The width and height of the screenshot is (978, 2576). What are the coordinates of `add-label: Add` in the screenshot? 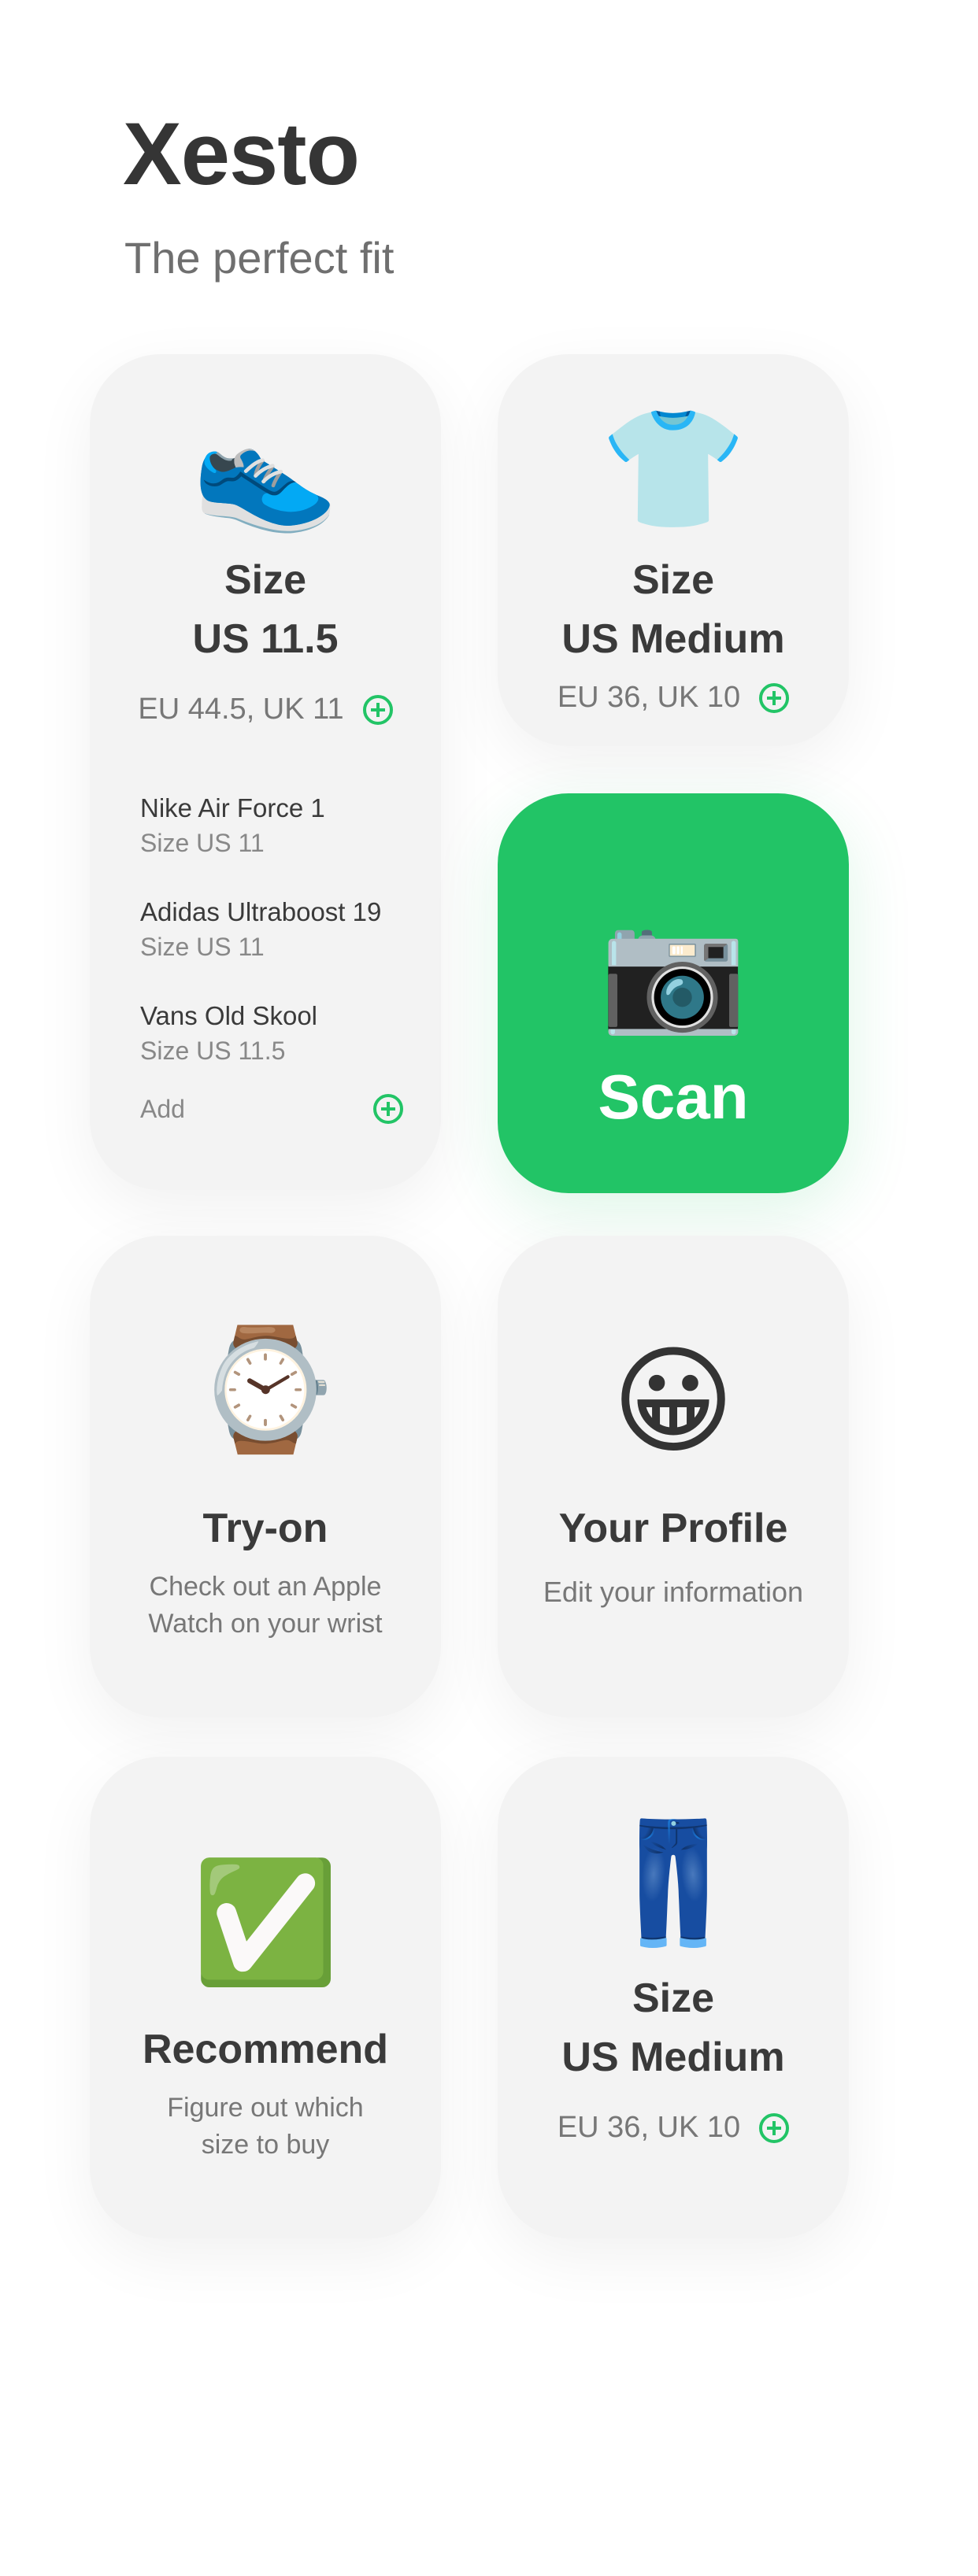 It's located at (162, 1108).